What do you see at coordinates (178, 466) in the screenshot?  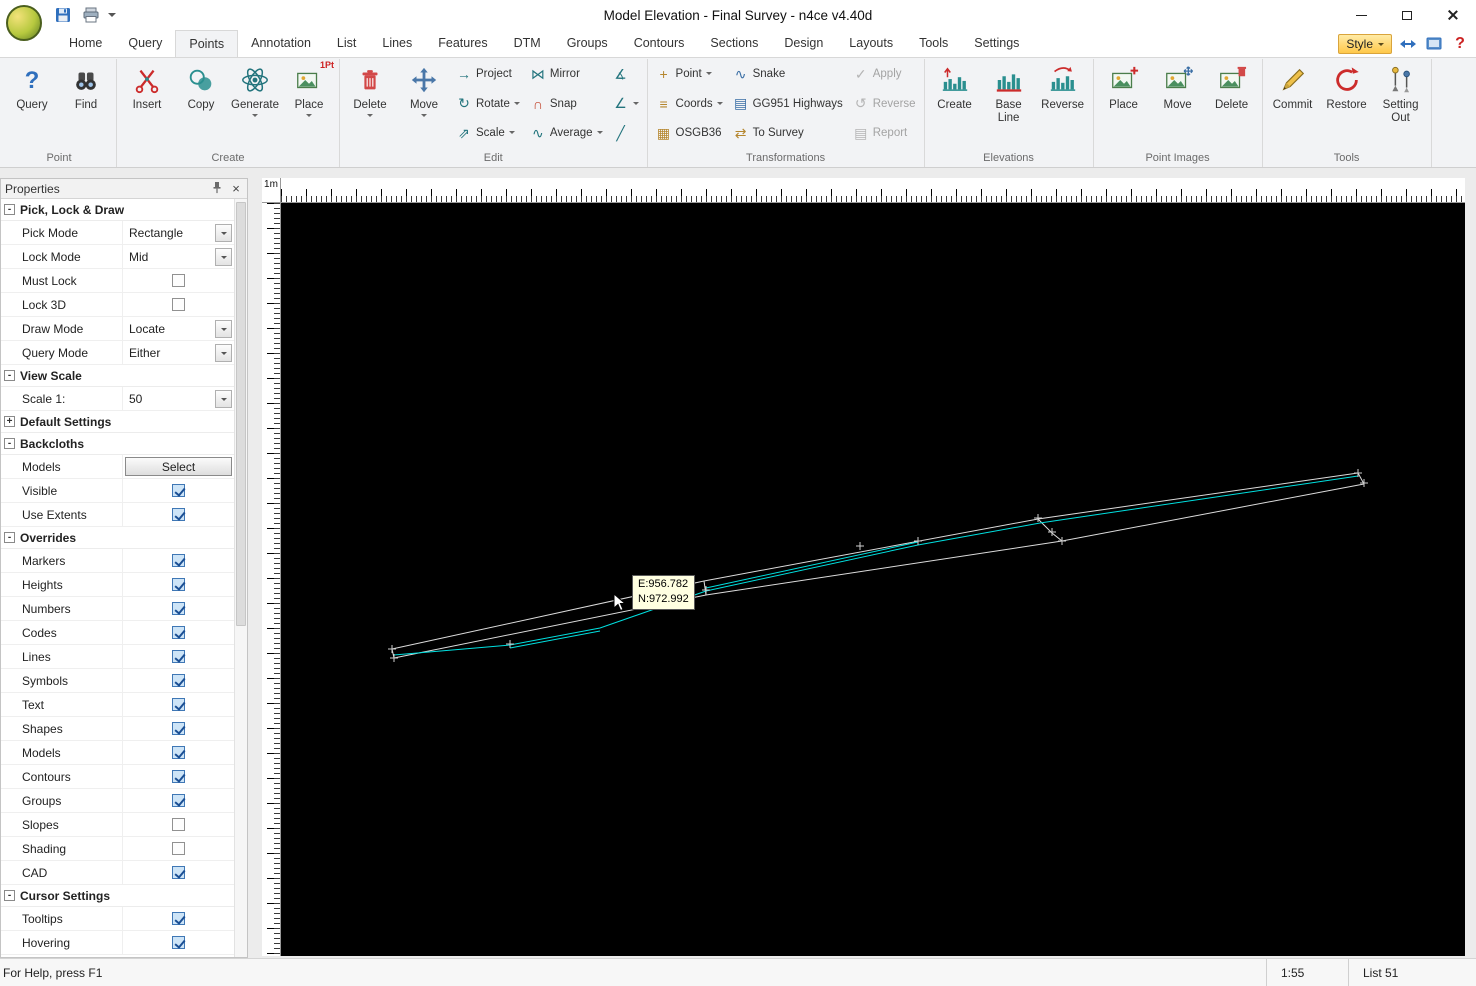 I see `button-select: Select` at bounding box center [178, 466].